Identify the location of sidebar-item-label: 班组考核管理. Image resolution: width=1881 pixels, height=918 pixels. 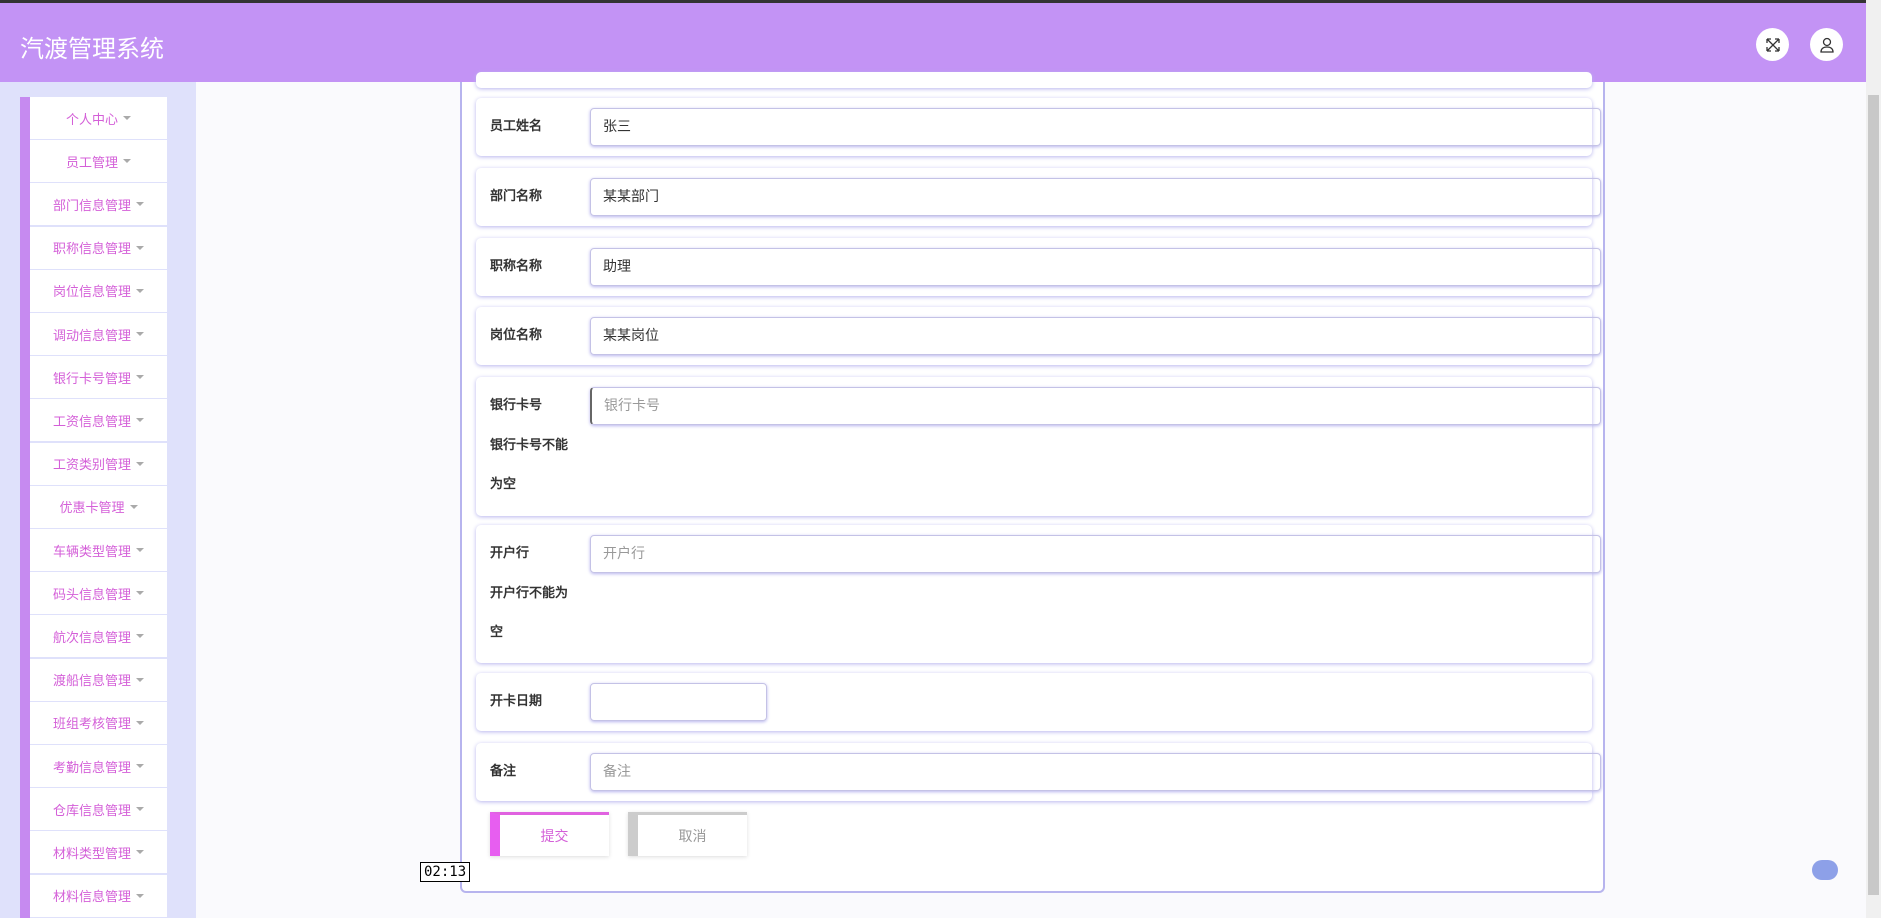
(91, 725).